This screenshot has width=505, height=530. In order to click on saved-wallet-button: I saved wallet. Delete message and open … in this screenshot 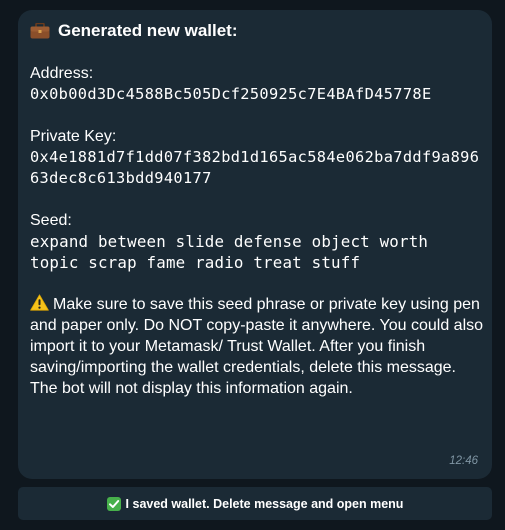, I will do `click(255, 503)`.